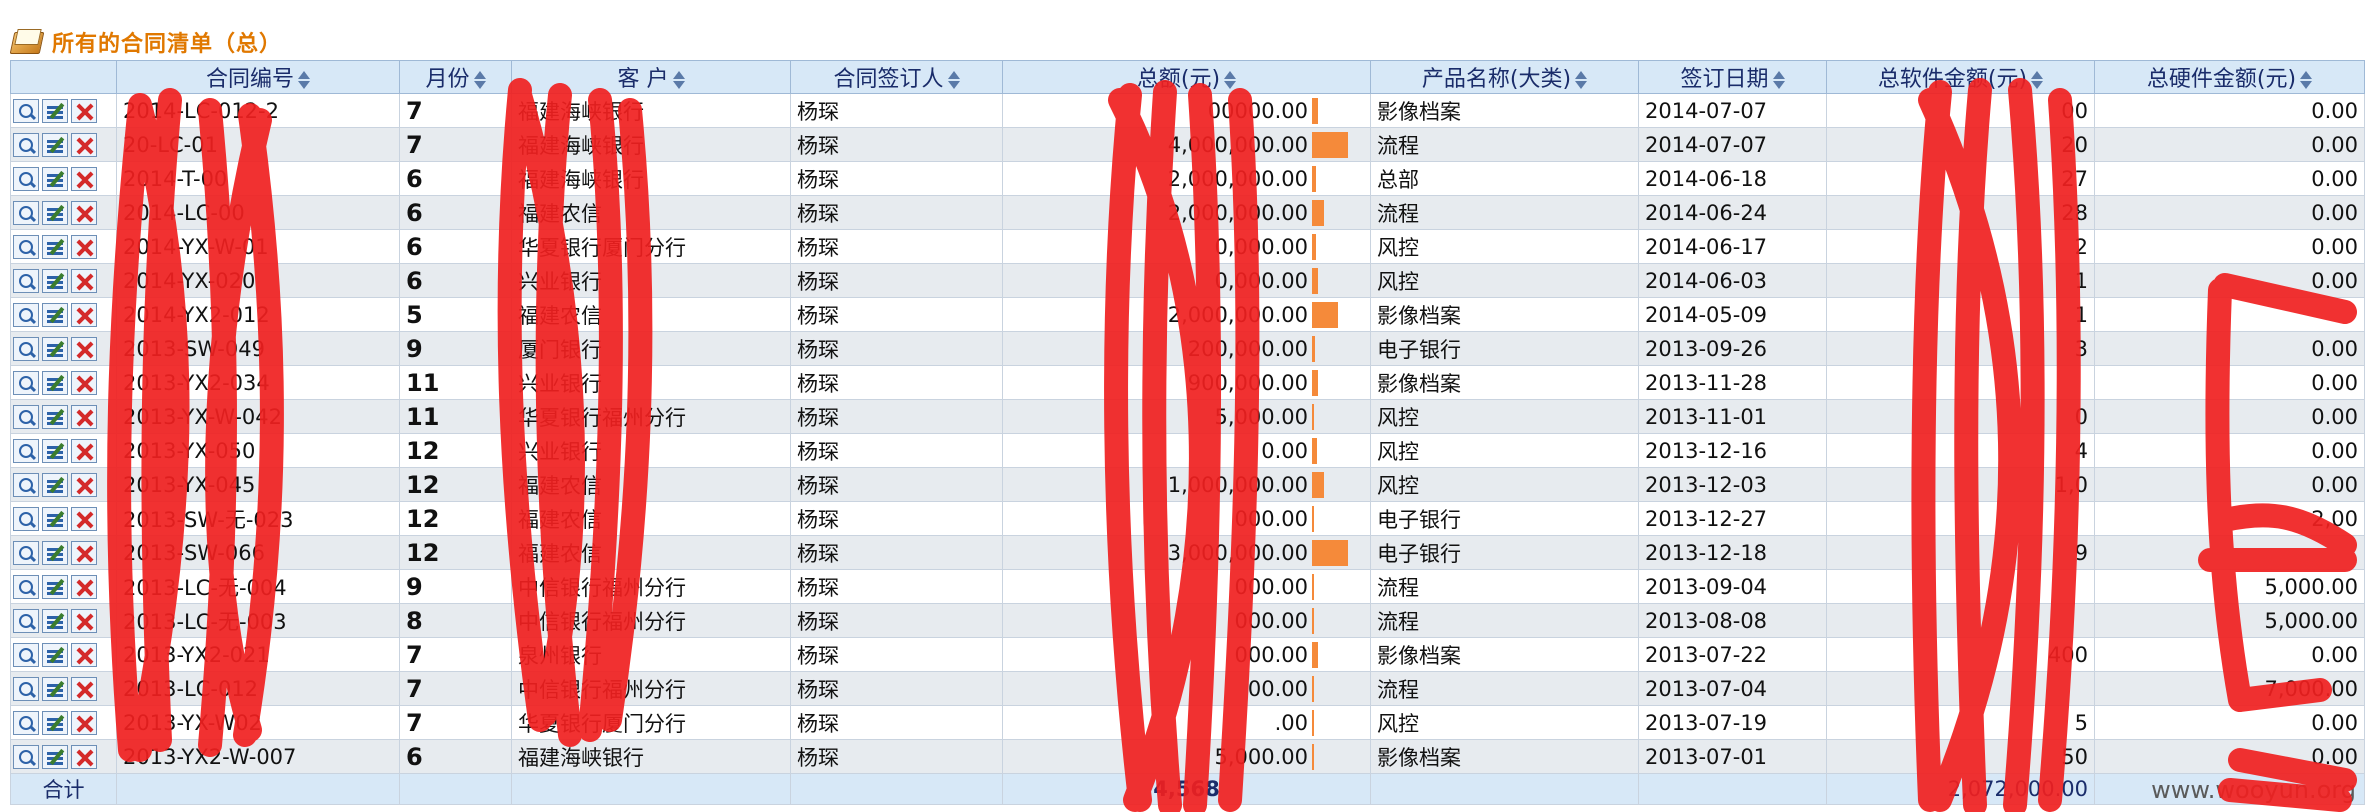  Describe the element at coordinates (2229, 77) in the screenshot. I see `column-header-hardware: 总硬件金额(元)` at that location.